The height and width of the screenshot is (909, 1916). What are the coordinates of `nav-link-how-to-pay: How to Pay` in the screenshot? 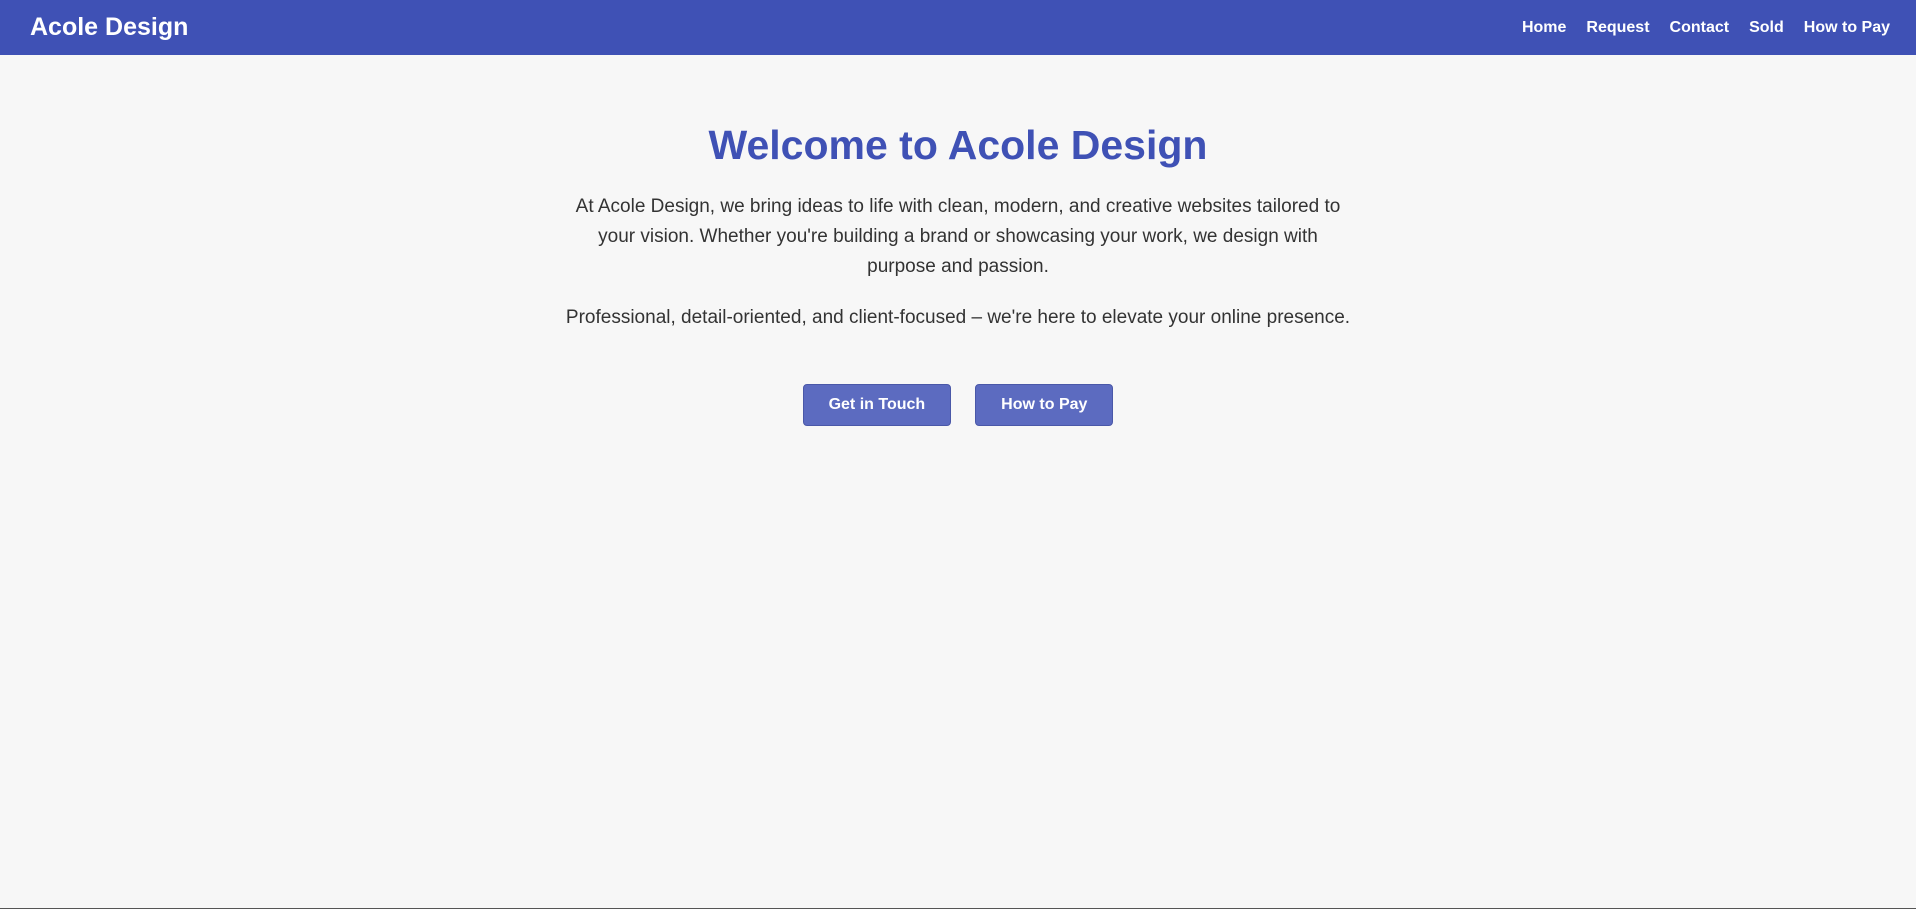 It's located at (1847, 28).